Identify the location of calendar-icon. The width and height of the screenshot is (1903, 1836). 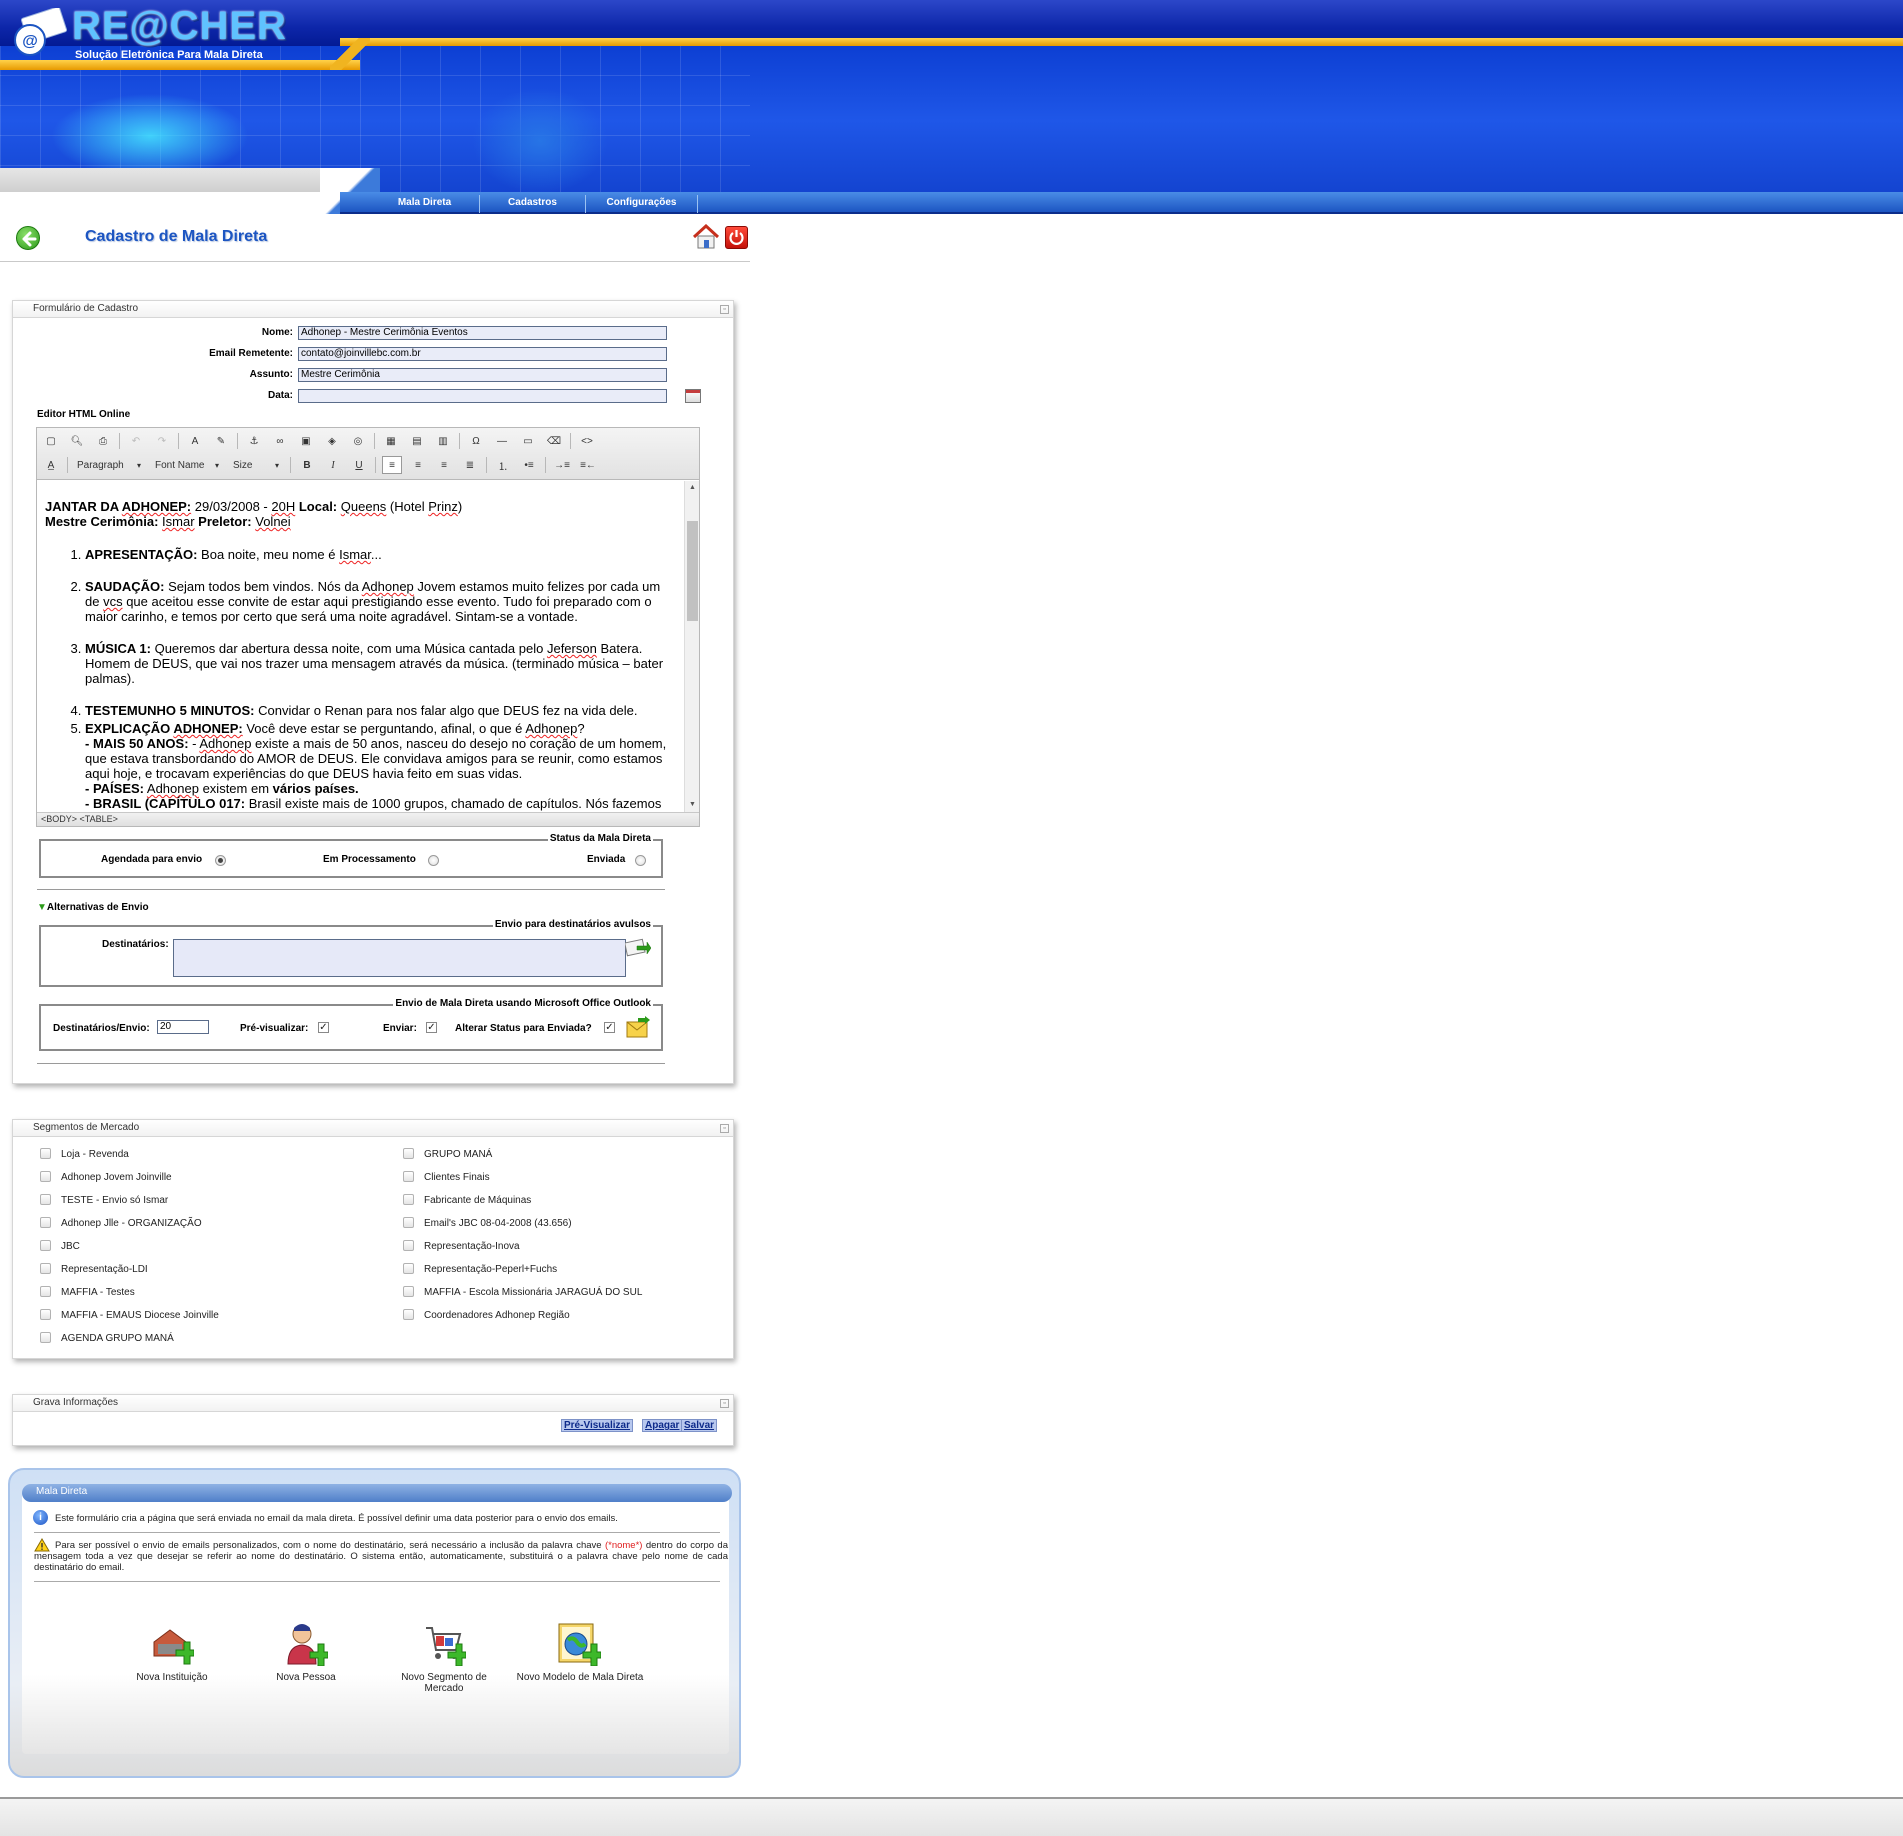
(693, 396).